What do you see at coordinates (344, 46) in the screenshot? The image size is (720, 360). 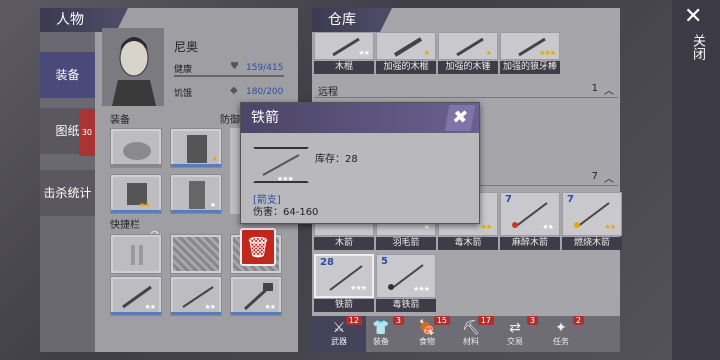 I see `weapon-slot-1: ★★` at bounding box center [344, 46].